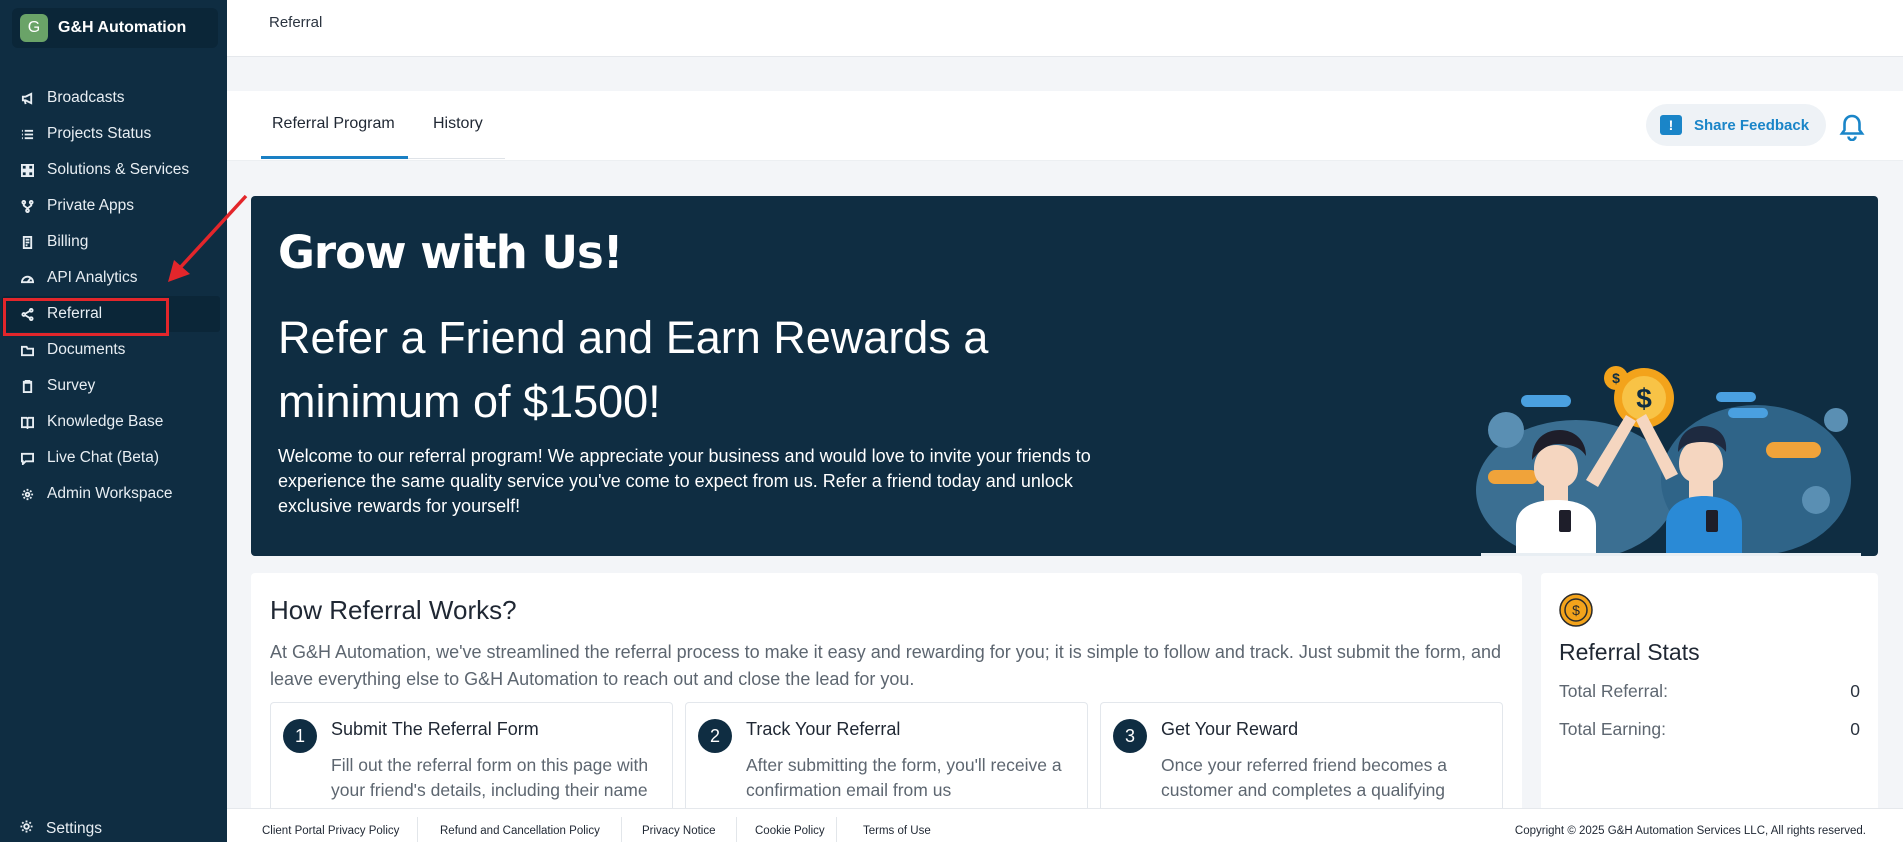 This screenshot has height=842, width=1903. Describe the element at coordinates (27, 422) in the screenshot. I see `book-icon` at that location.